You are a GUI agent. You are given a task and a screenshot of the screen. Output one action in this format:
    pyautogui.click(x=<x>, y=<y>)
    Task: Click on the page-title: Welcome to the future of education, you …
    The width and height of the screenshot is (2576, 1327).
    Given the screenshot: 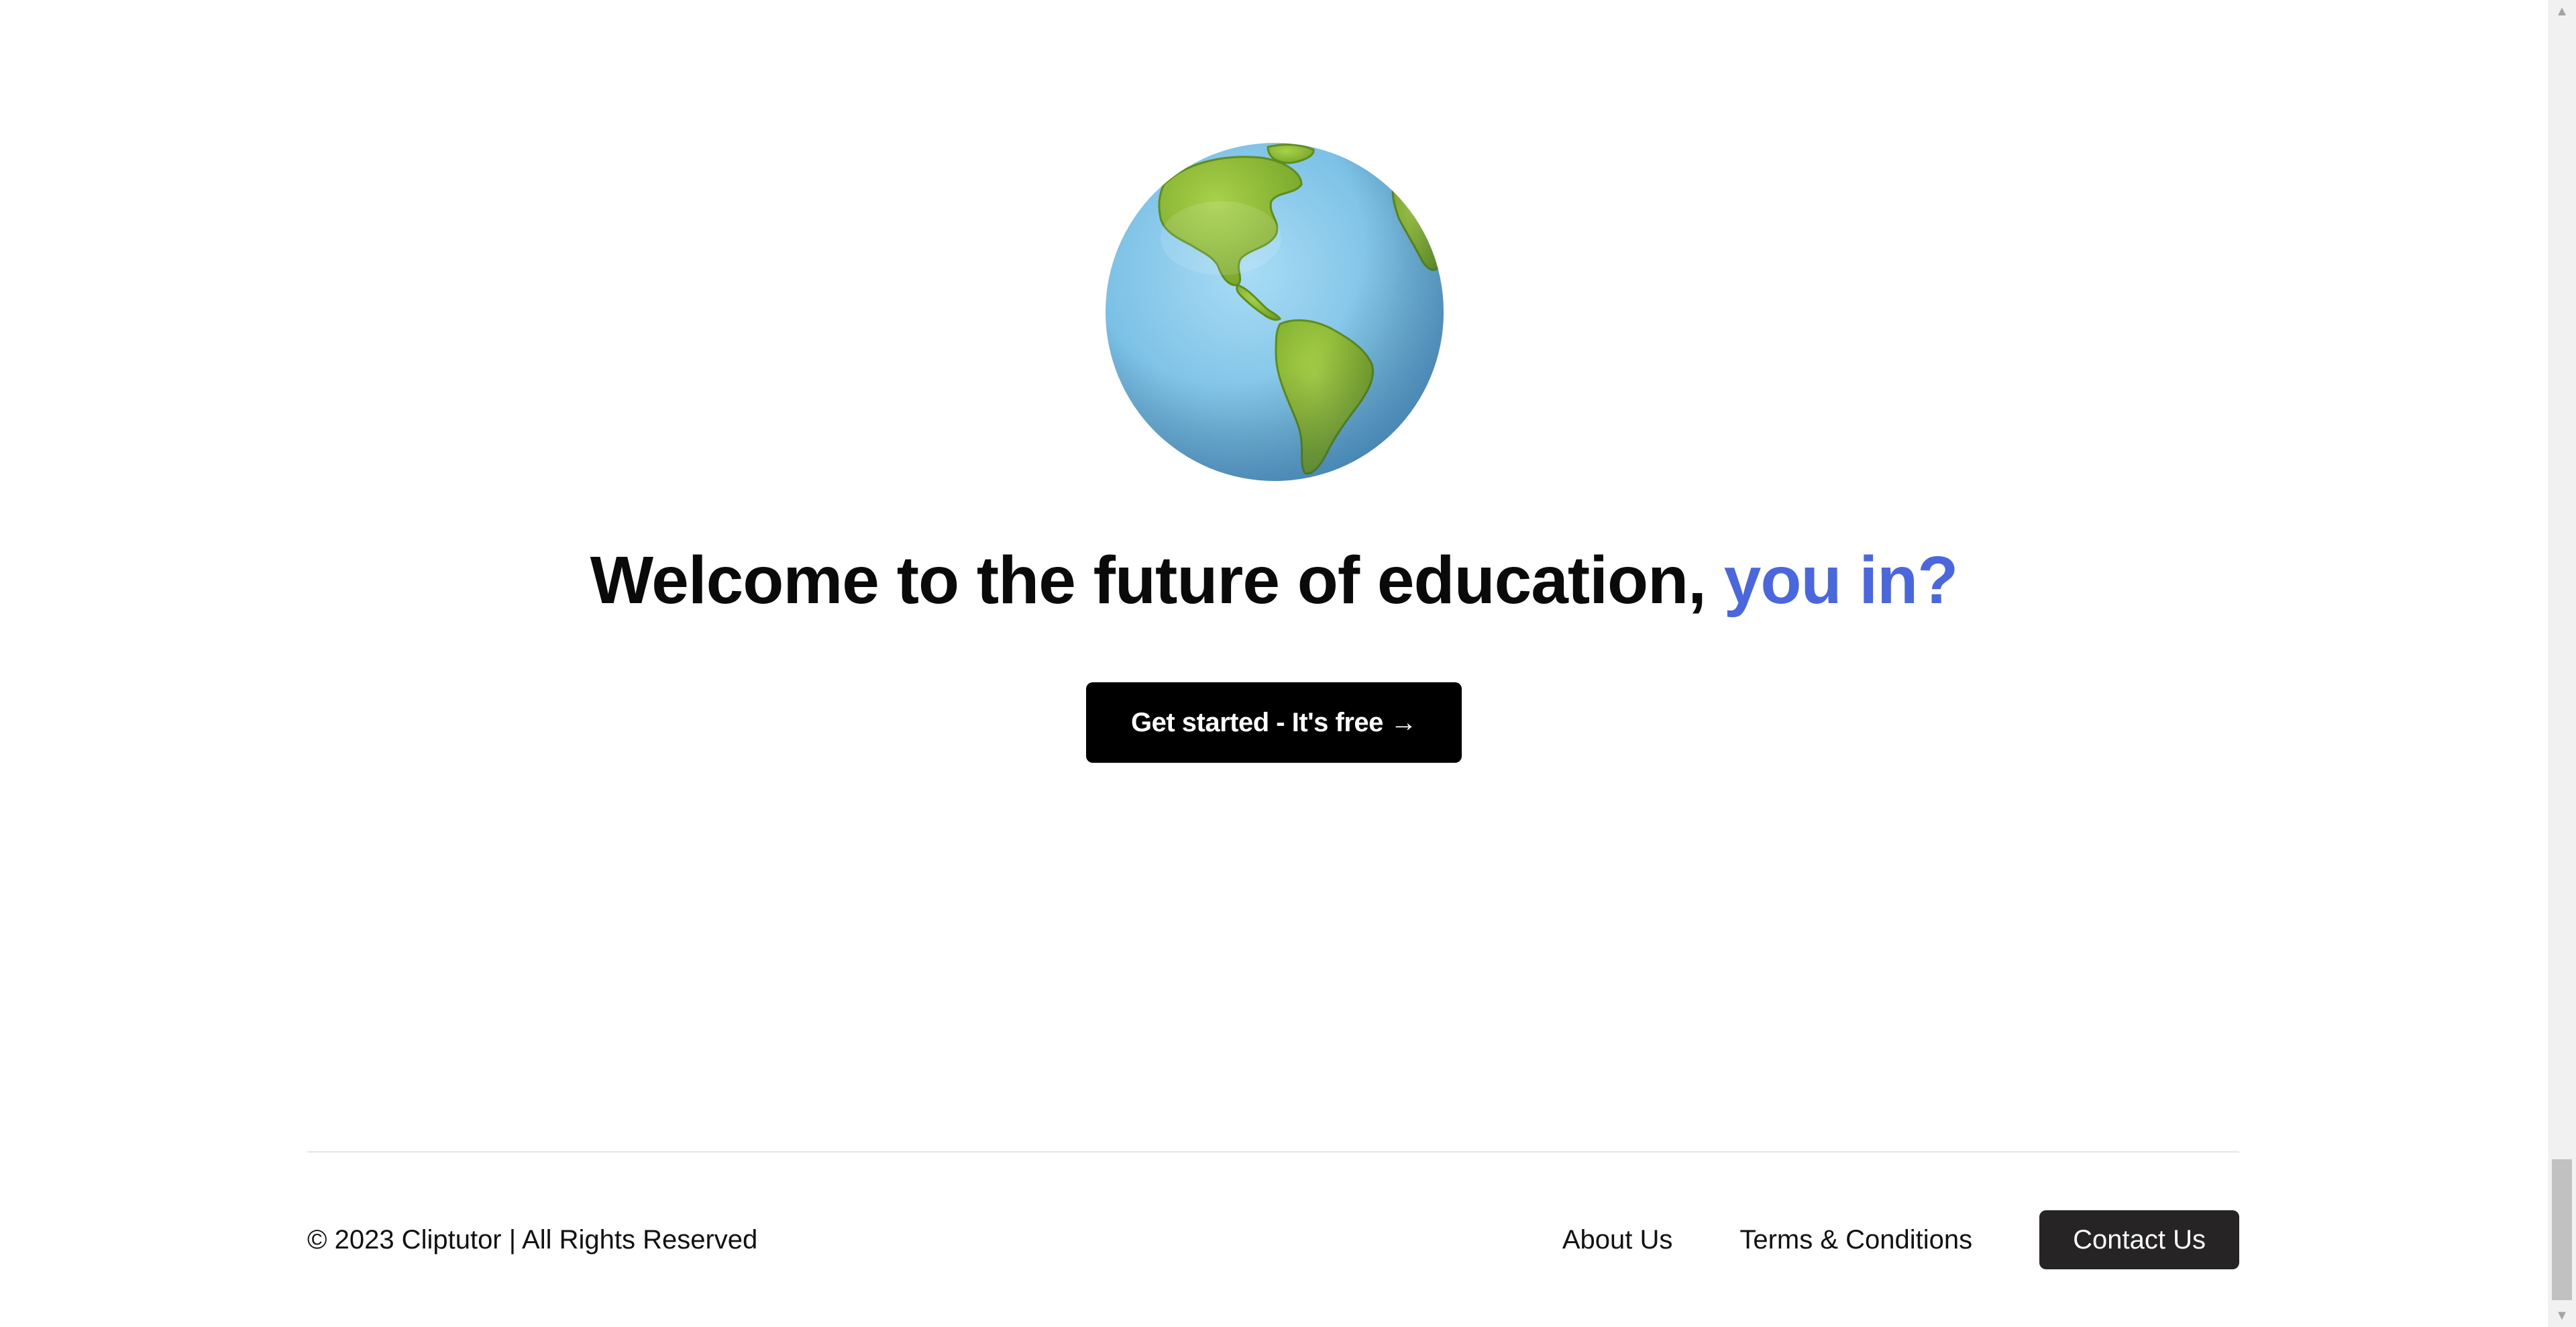 What is the action you would take?
    pyautogui.click(x=1274, y=580)
    